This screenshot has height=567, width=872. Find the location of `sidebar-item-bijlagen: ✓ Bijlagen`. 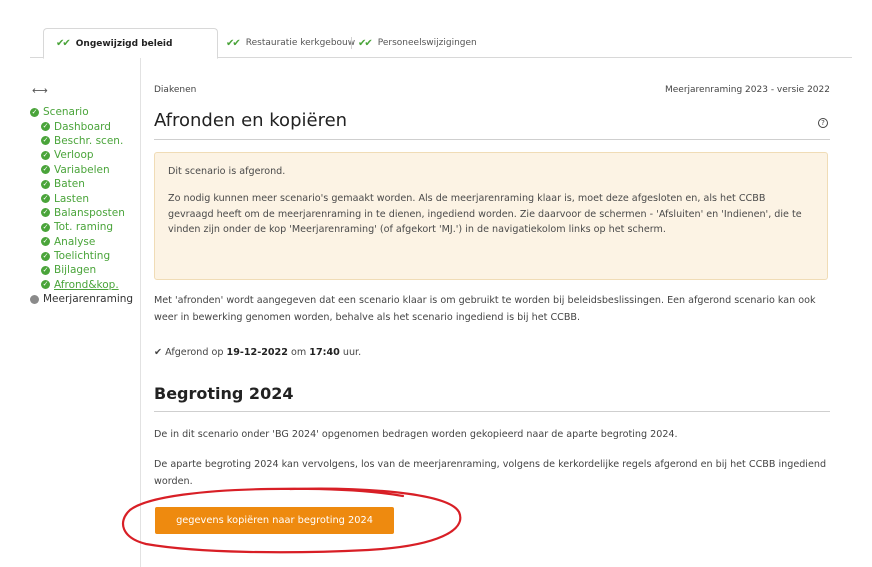

sidebar-item-bijlagen: ✓ Bijlagen is located at coordinates (85, 270).